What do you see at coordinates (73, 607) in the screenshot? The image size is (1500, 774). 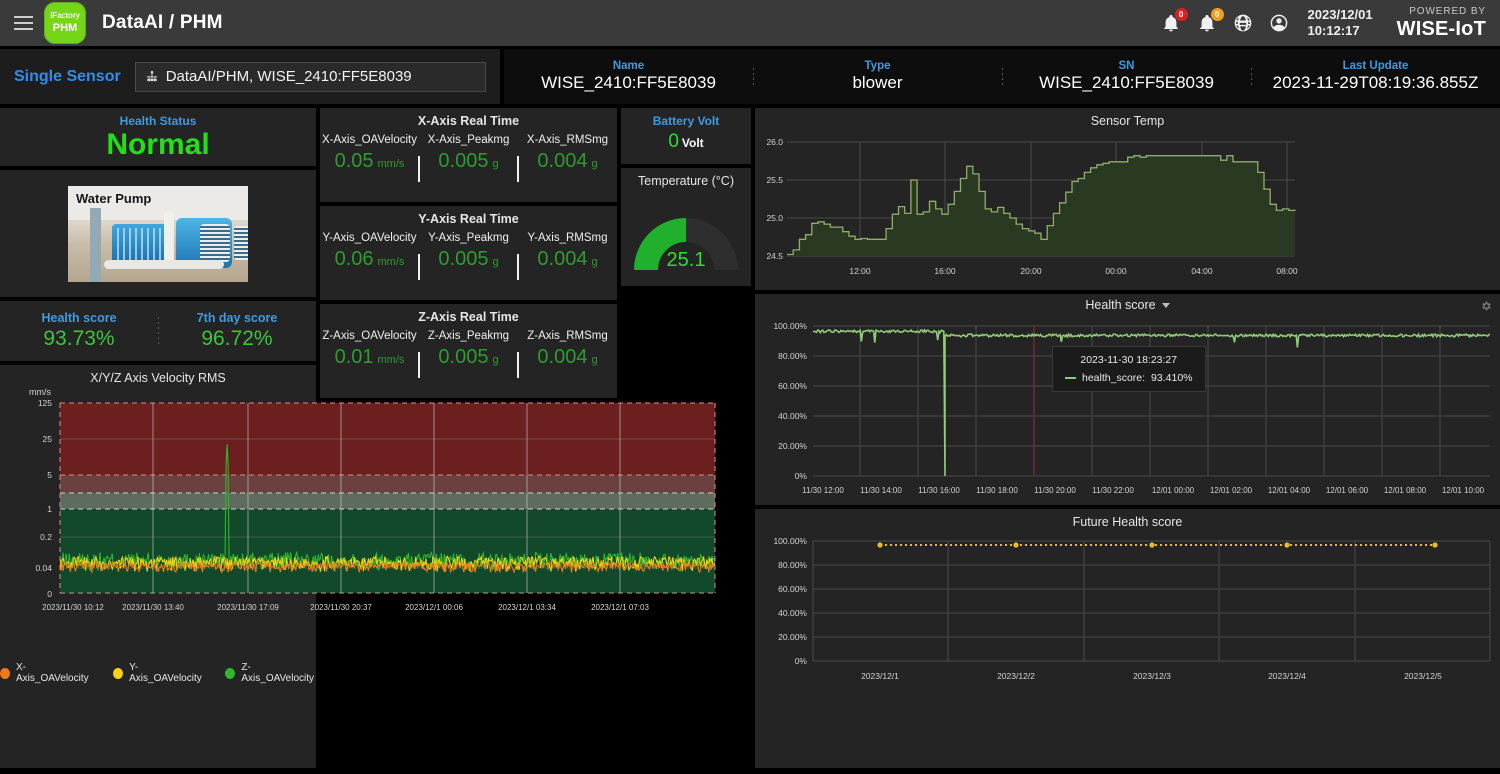 I see `svg-text: 2023/11/30 10:12` at bounding box center [73, 607].